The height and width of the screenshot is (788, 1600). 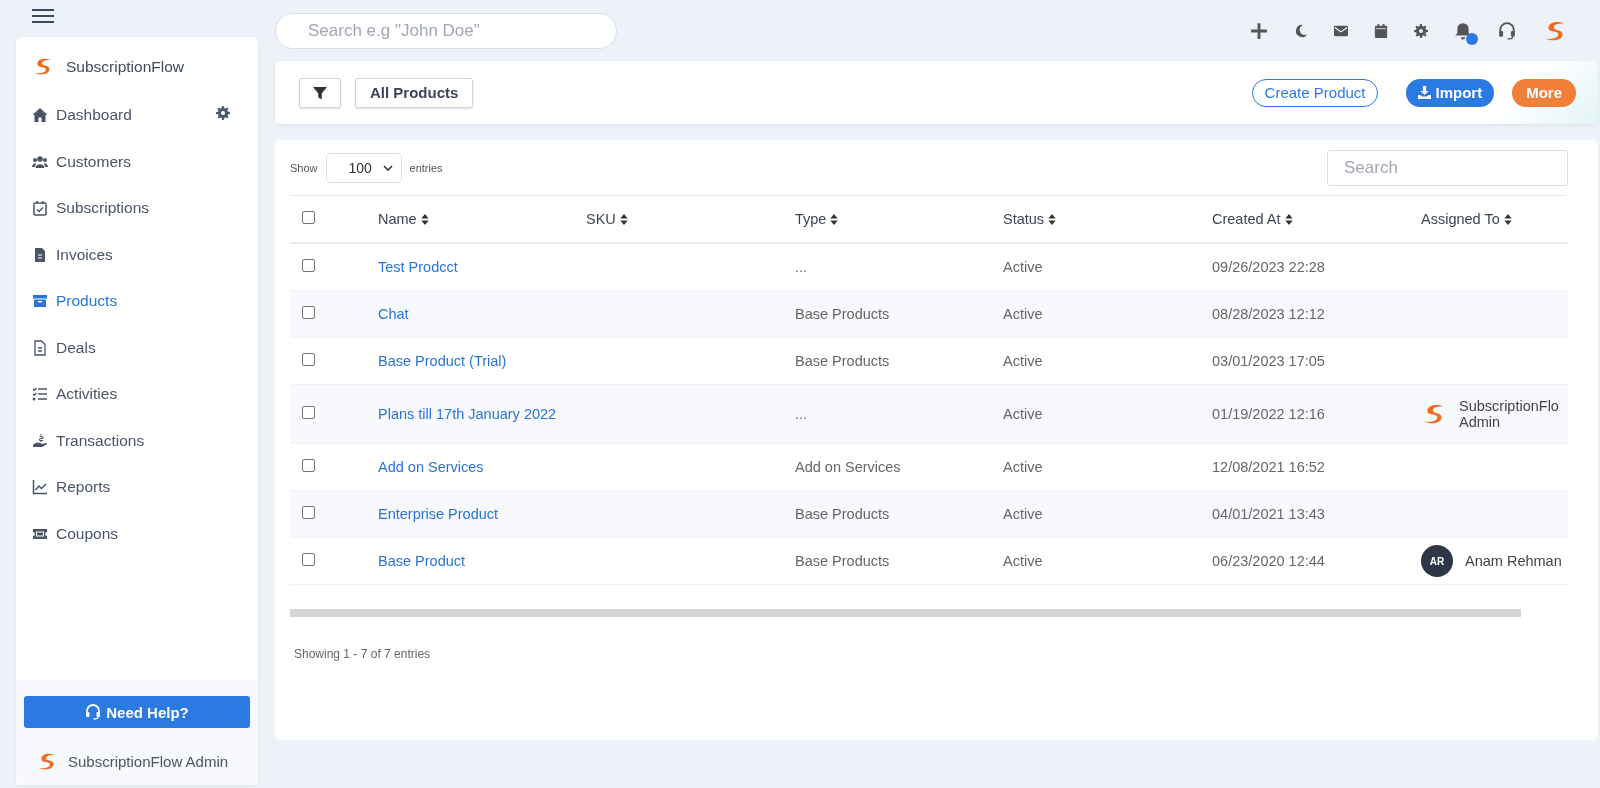 What do you see at coordinates (137, 115) in the screenshot?
I see `sidebar-item: Dashboard` at bounding box center [137, 115].